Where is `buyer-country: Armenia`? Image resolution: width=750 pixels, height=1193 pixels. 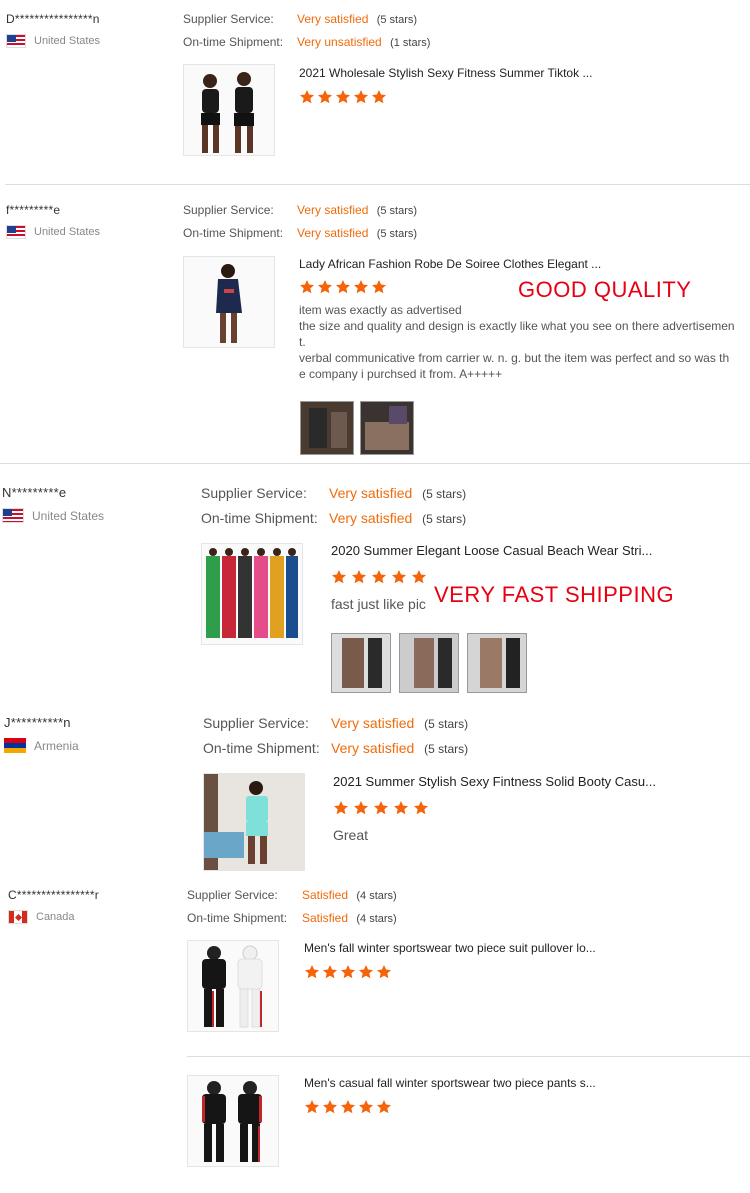 buyer-country: Armenia is located at coordinates (41, 745).